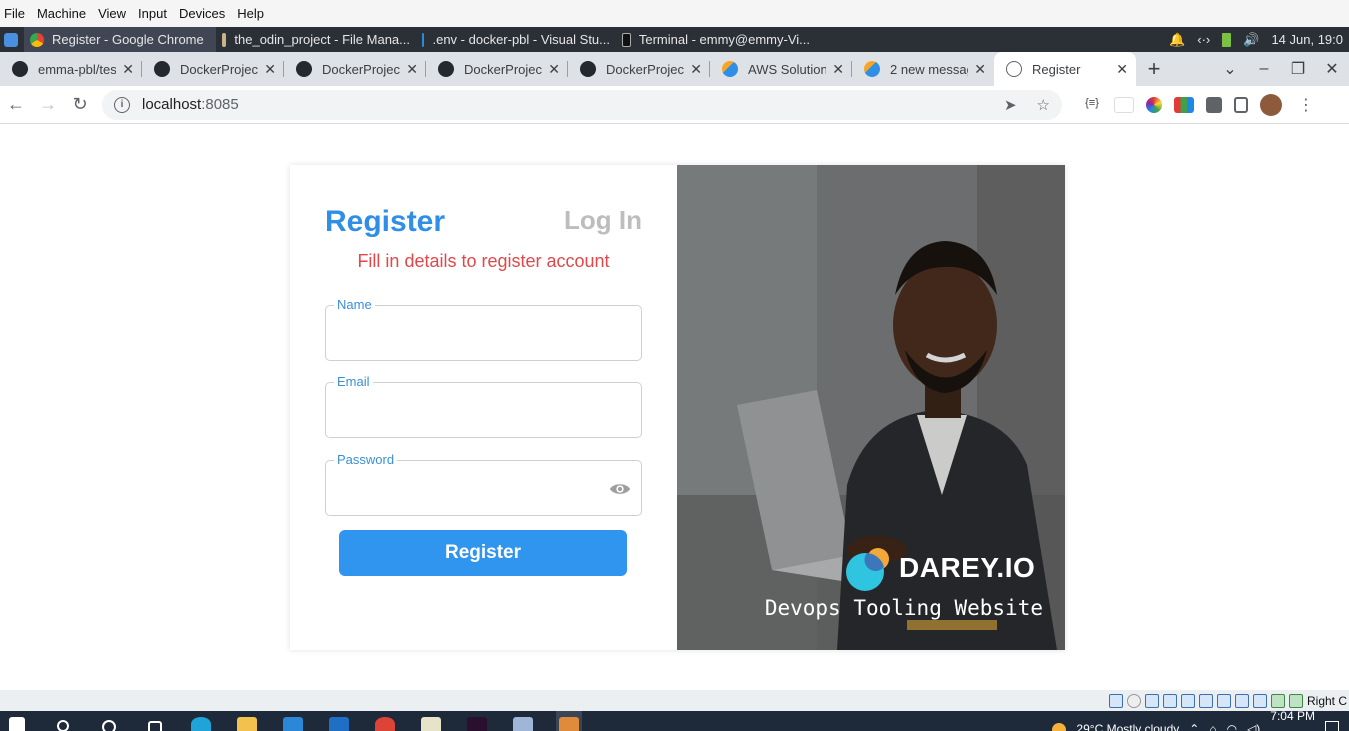 The width and height of the screenshot is (1349, 731). What do you see at coordinates (940, 568) in the screenshot?
I see `brand-lockup: DAREY.IO` at bounding box center [940, 568].